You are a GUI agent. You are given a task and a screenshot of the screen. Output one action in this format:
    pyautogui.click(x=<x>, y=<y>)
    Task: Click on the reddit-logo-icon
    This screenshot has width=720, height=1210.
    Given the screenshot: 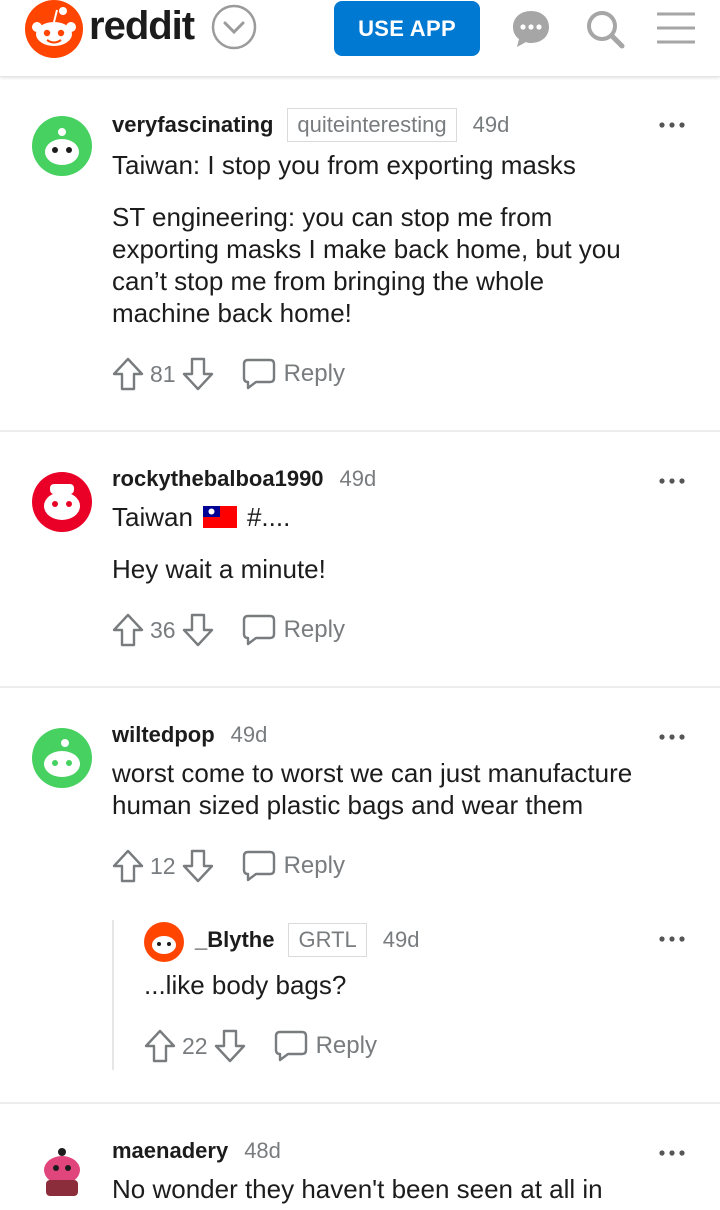 What is the action you would take?
    pyautogui.click(x=54, y=29)
    